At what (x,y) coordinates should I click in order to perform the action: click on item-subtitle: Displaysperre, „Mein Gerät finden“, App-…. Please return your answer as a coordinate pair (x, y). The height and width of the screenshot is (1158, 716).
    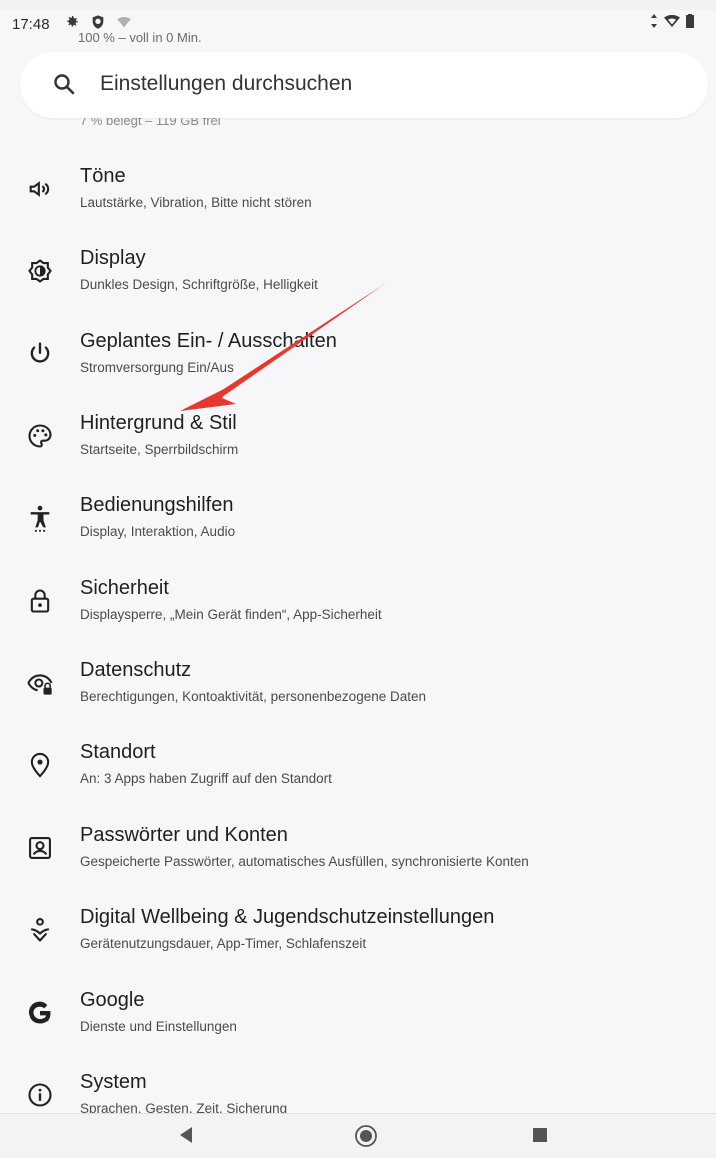
    Looking at the image, I should click on (231, 614).